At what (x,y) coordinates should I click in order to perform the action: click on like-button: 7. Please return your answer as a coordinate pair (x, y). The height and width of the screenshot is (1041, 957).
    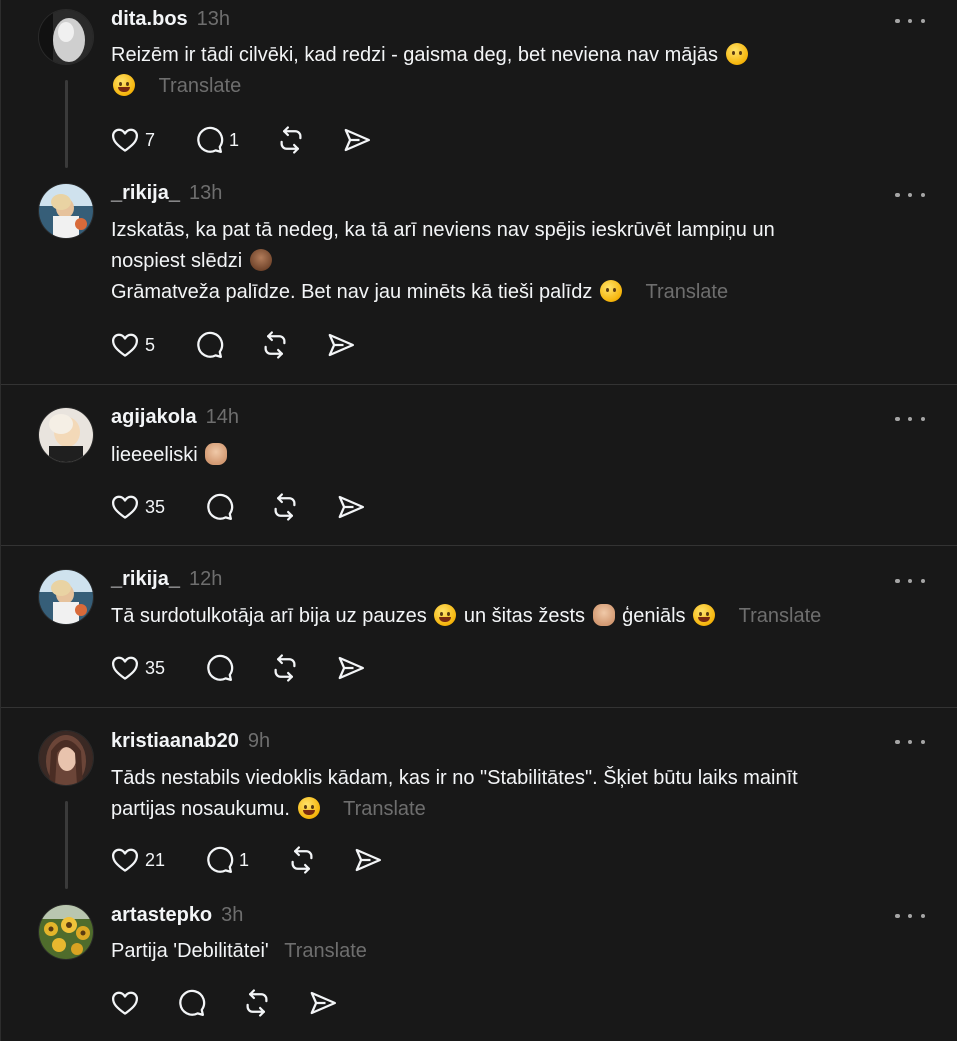
    Looking at the image, I should click on (152, 140).